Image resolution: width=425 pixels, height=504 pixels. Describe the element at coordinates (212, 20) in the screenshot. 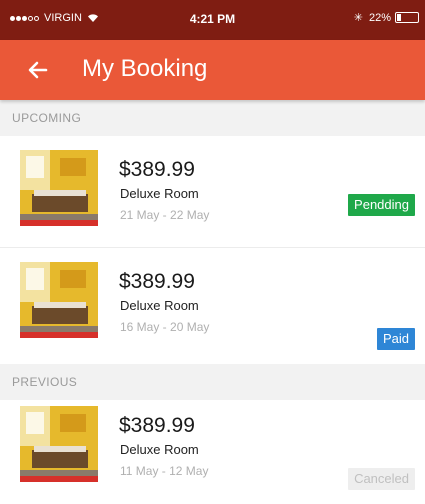

I see `status-bar: VIRGIN 4:21 PM ✳ 22%` at that location.